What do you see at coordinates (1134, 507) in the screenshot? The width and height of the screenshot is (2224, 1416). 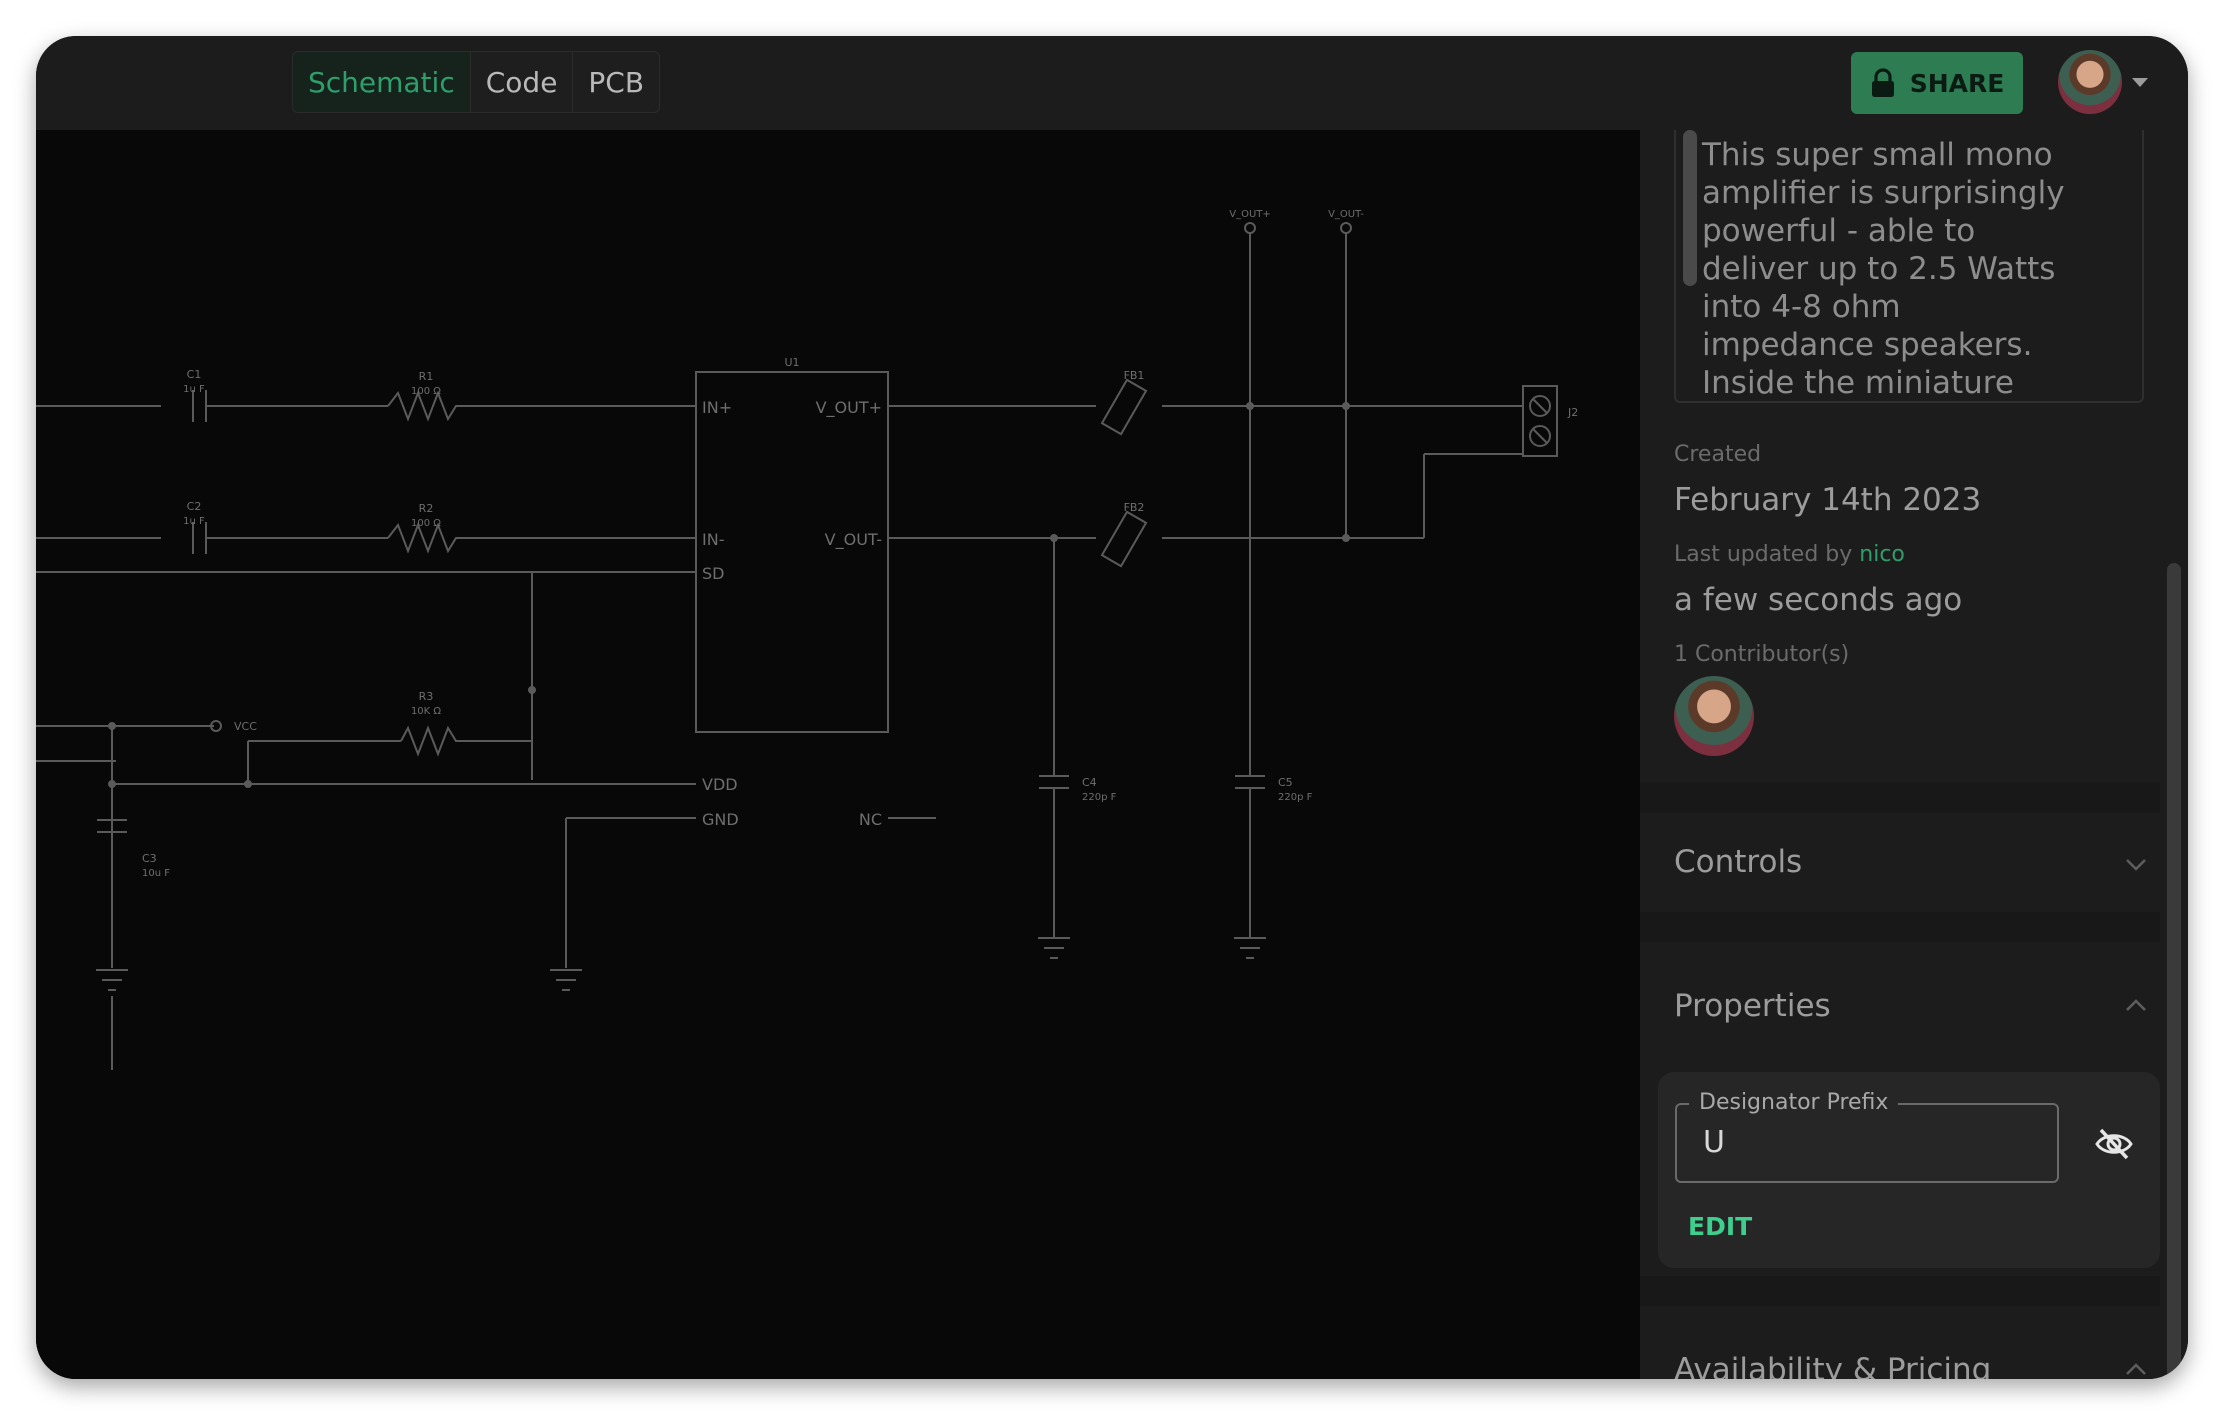 I see `label-fb2: FB2` at bounding box center [1134, 507].